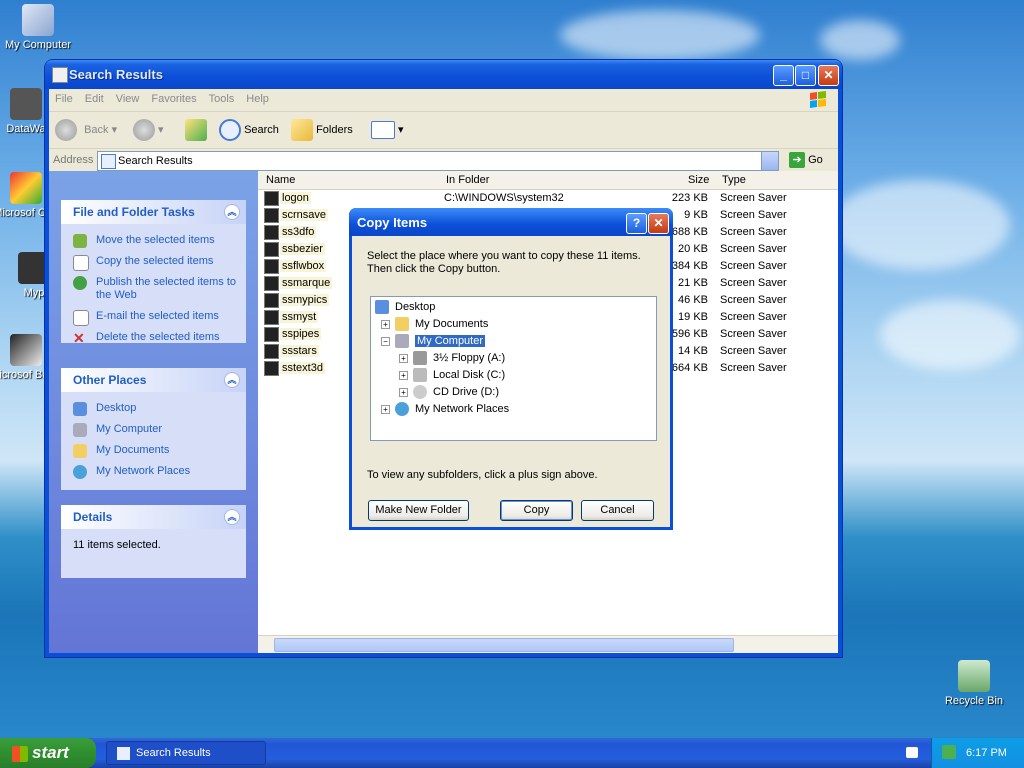  What do you see at coordinates (81, 263) in the screenshot?
I see `copy-icon` at bounding box center [81, 263].